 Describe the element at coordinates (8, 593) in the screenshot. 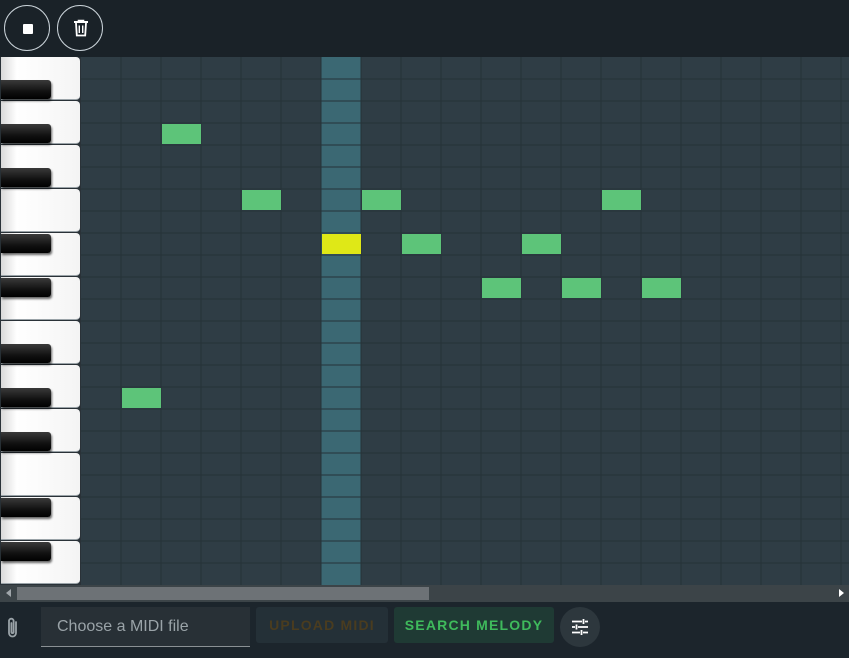

I see `scroll-left-icon` at that location.